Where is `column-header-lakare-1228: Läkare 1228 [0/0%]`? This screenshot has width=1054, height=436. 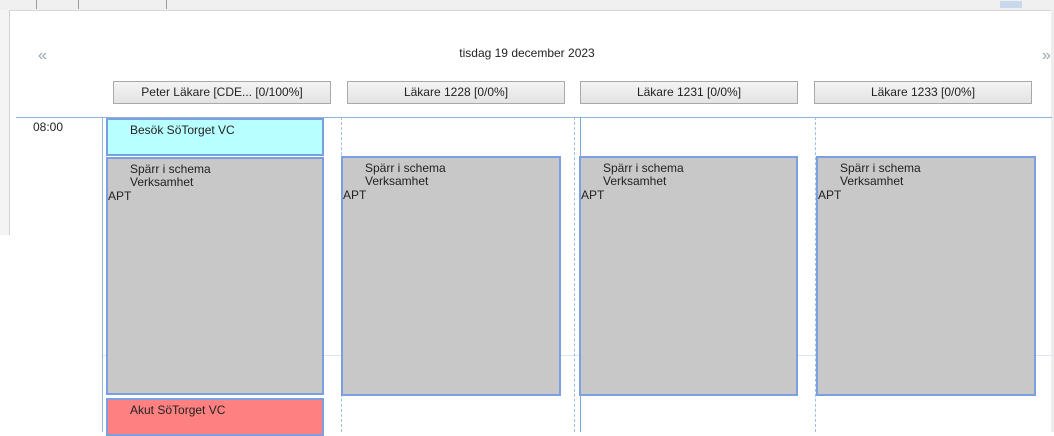 column-header-lakare-1228: Läkare 1228 [0/0%] is located at coordinates (456, 92).